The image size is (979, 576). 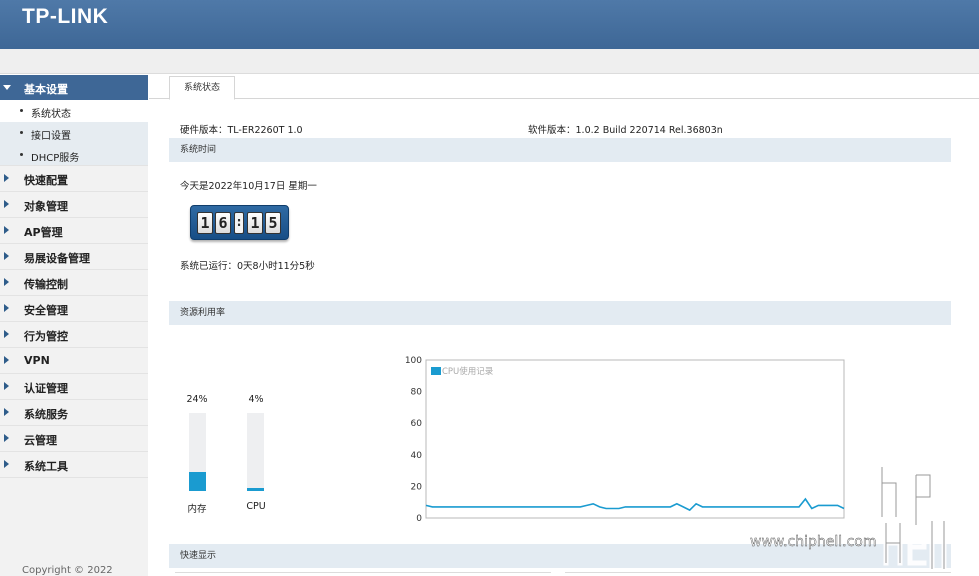 I want to click on clock-digit: 5, so click(x=273, y=223).